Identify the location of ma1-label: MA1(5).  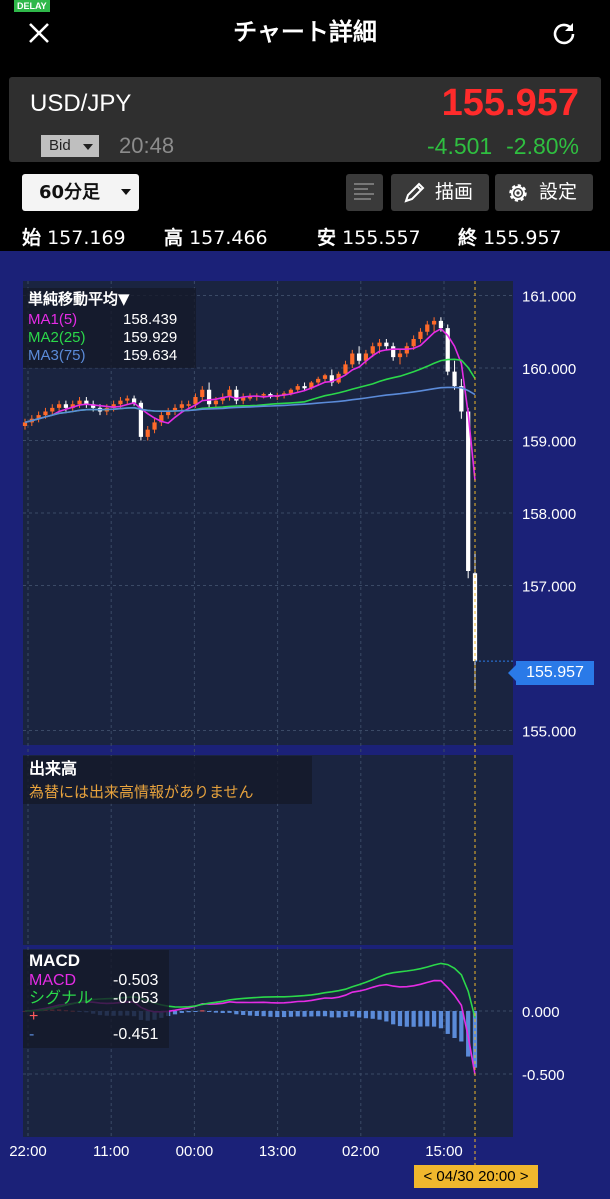
(53, 319).